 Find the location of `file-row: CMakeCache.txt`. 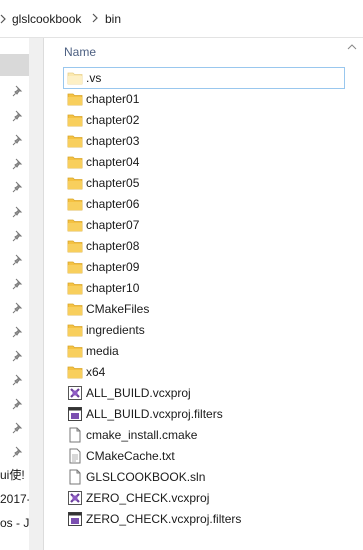

file-row: CMakeCache.txt is located at coordinates (204, 456).